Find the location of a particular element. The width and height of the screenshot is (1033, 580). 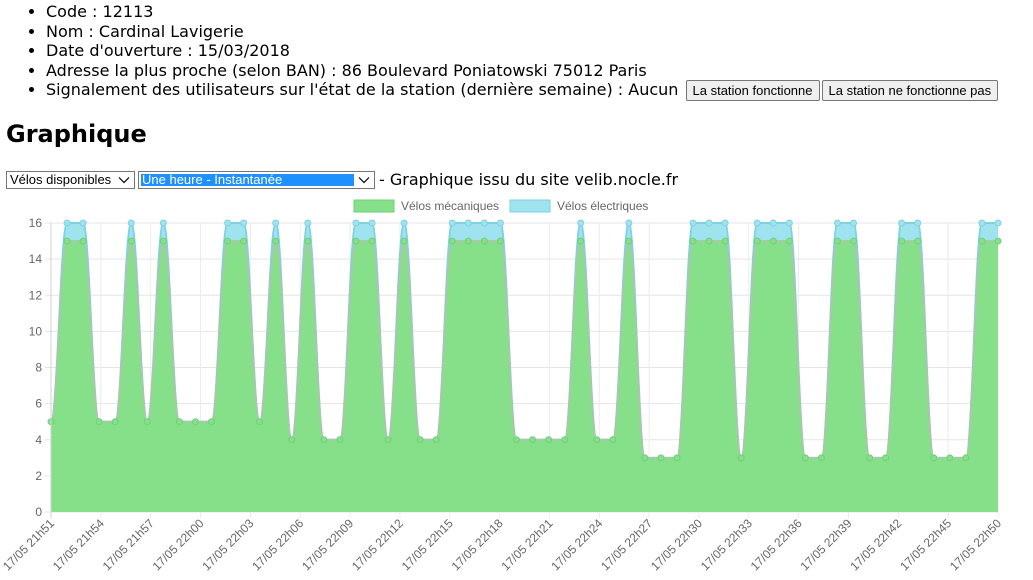

x-tick-label: 17/05 22h33 is located at coordinates (726, 544).